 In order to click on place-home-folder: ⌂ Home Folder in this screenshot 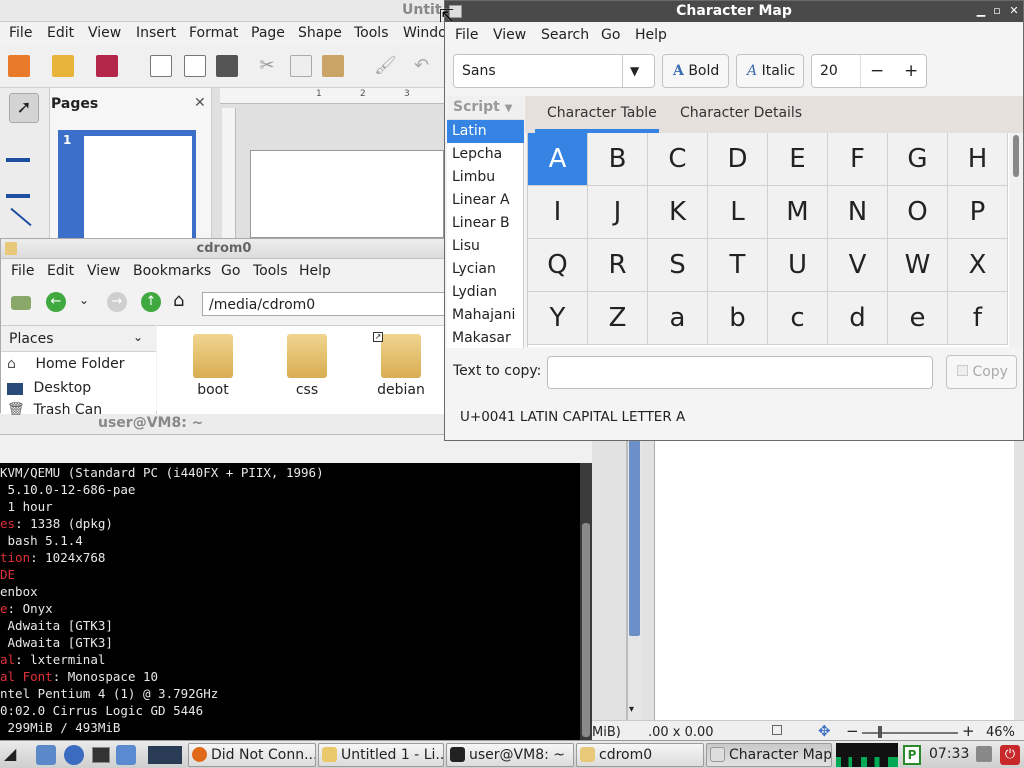, I will do `click(78, 365)`.